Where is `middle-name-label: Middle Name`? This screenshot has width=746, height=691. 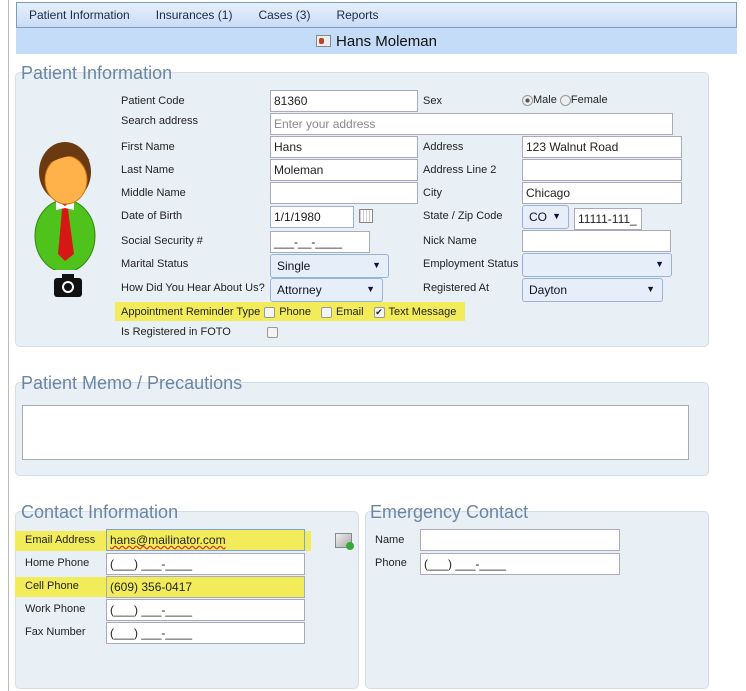
middle-name-label: Middle Name is located at coordinates (153, 193).